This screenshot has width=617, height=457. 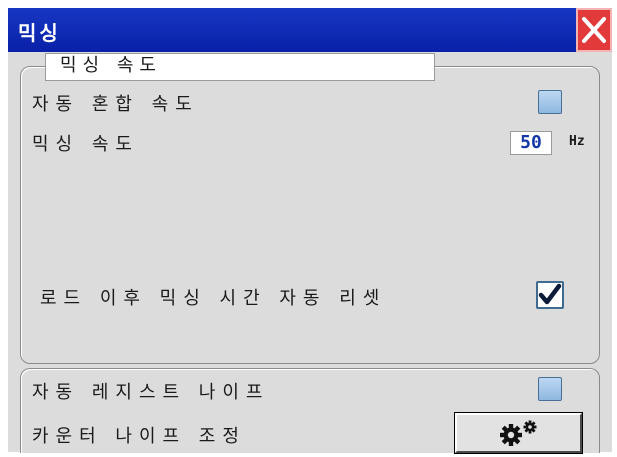 I want to click on gears-icon, so click(x=517, y=433).